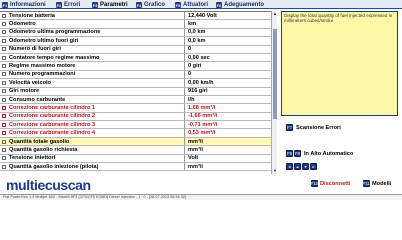  What do you see at coordinates (110, 5) in the screenshot?
I see `tab-parametri: F3 Parametri` at bounding box center [110, 5].